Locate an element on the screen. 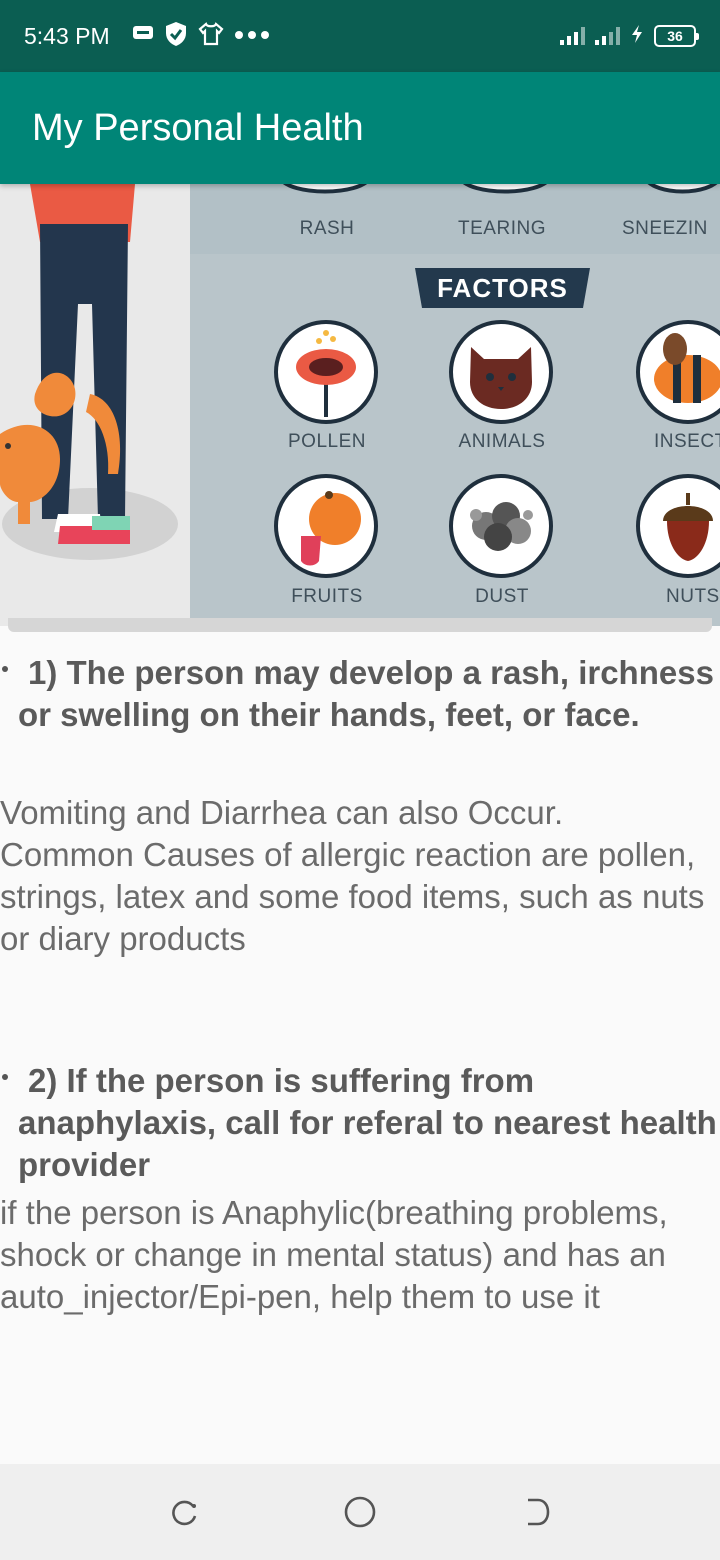 This screenshot has width=720, height=1560. symptom-label-tearing: TEARING is located at coordinates (502, 228).